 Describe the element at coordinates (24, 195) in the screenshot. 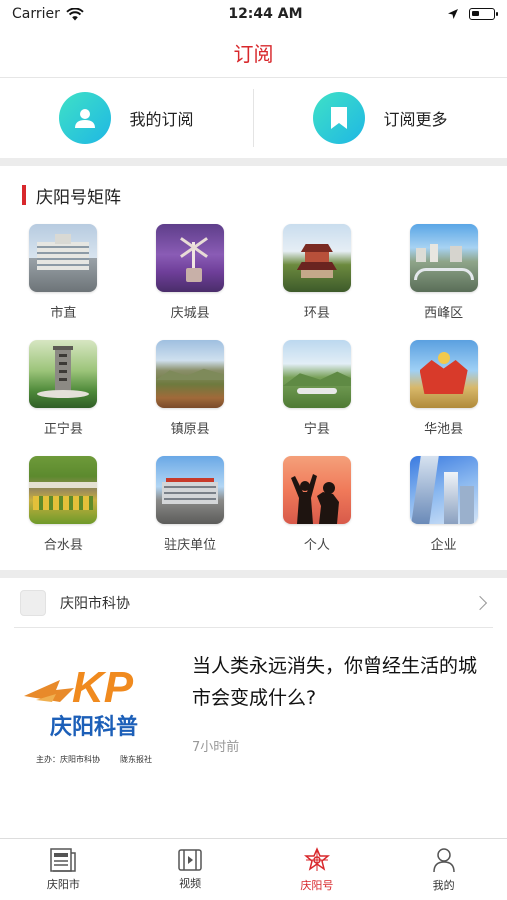

I see `section-accent-bar` at that location.